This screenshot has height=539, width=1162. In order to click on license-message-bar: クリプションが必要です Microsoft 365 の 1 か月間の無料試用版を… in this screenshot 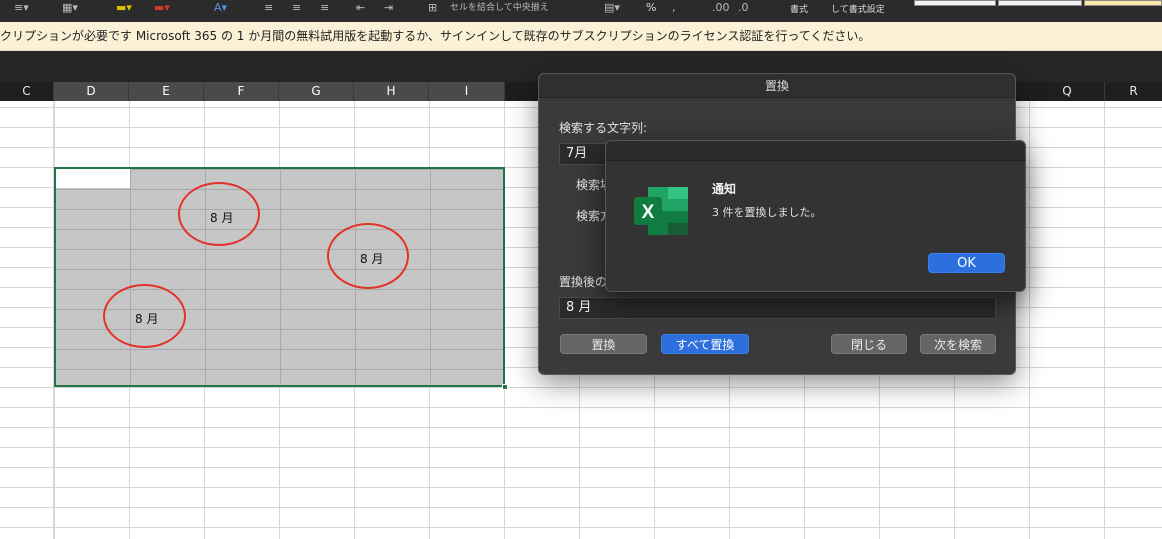, I will do `click(581, 36)`.